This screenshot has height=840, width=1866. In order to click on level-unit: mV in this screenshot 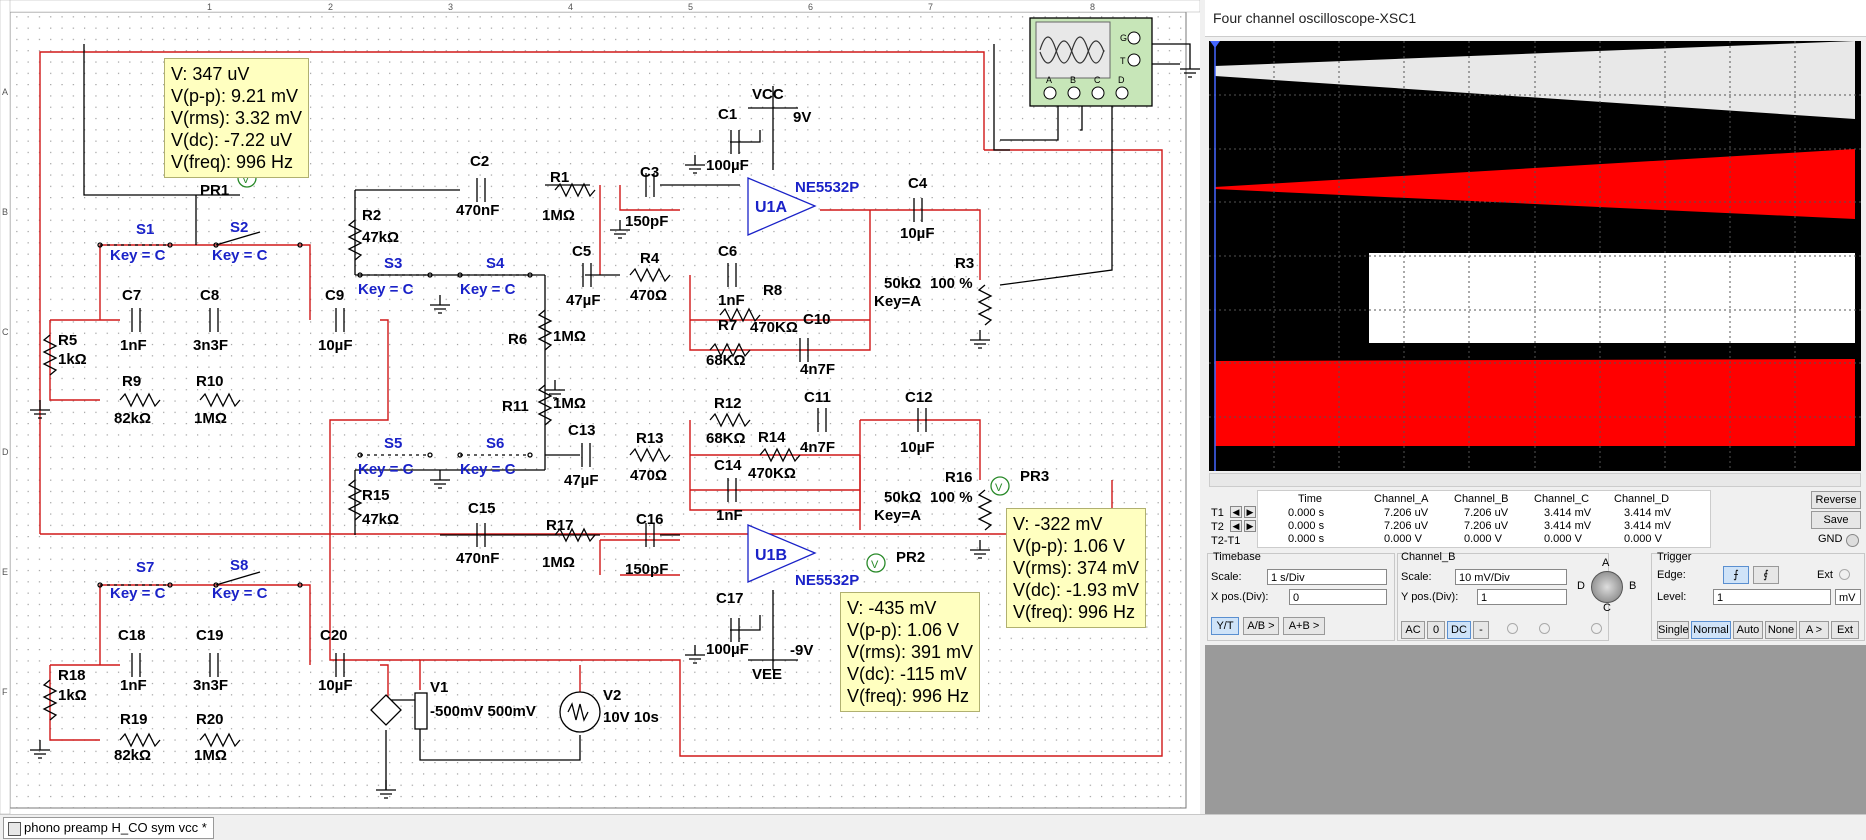, I will do `click(1848, 597)`.